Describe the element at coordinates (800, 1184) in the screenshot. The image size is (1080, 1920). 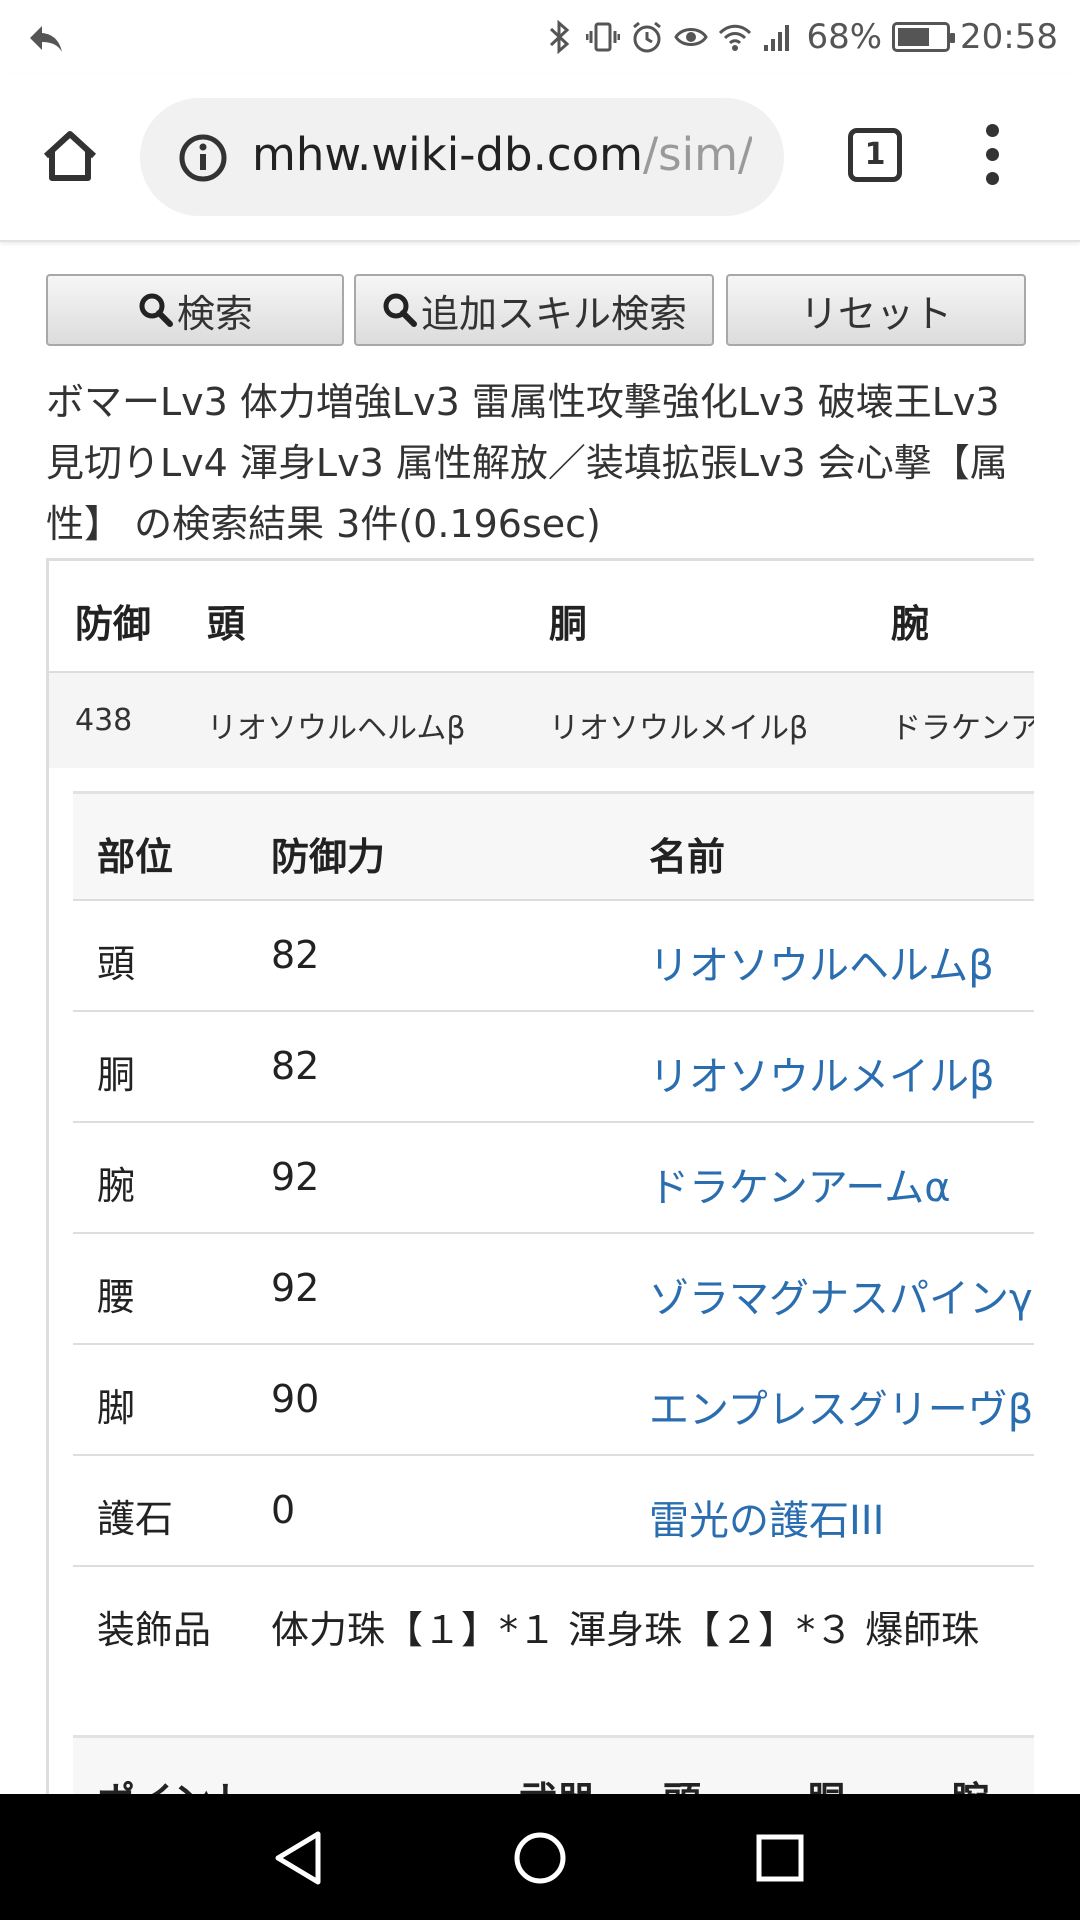
I see `armor-name-link: ドラケンアームα` at that location.